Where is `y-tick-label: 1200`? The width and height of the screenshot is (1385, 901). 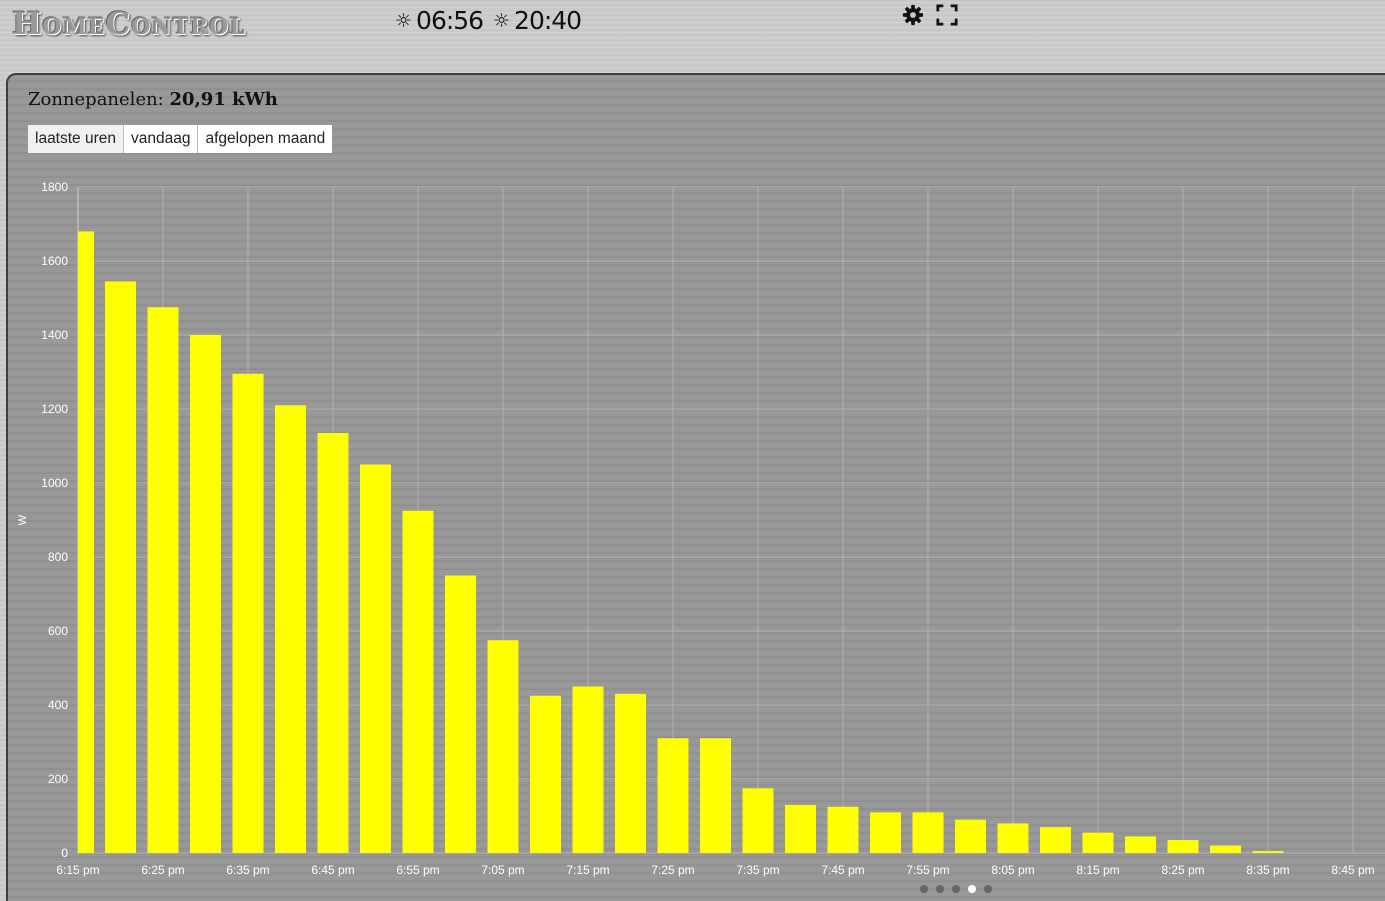 y-tick-label: 1200 is located at coordinates (54, 409).